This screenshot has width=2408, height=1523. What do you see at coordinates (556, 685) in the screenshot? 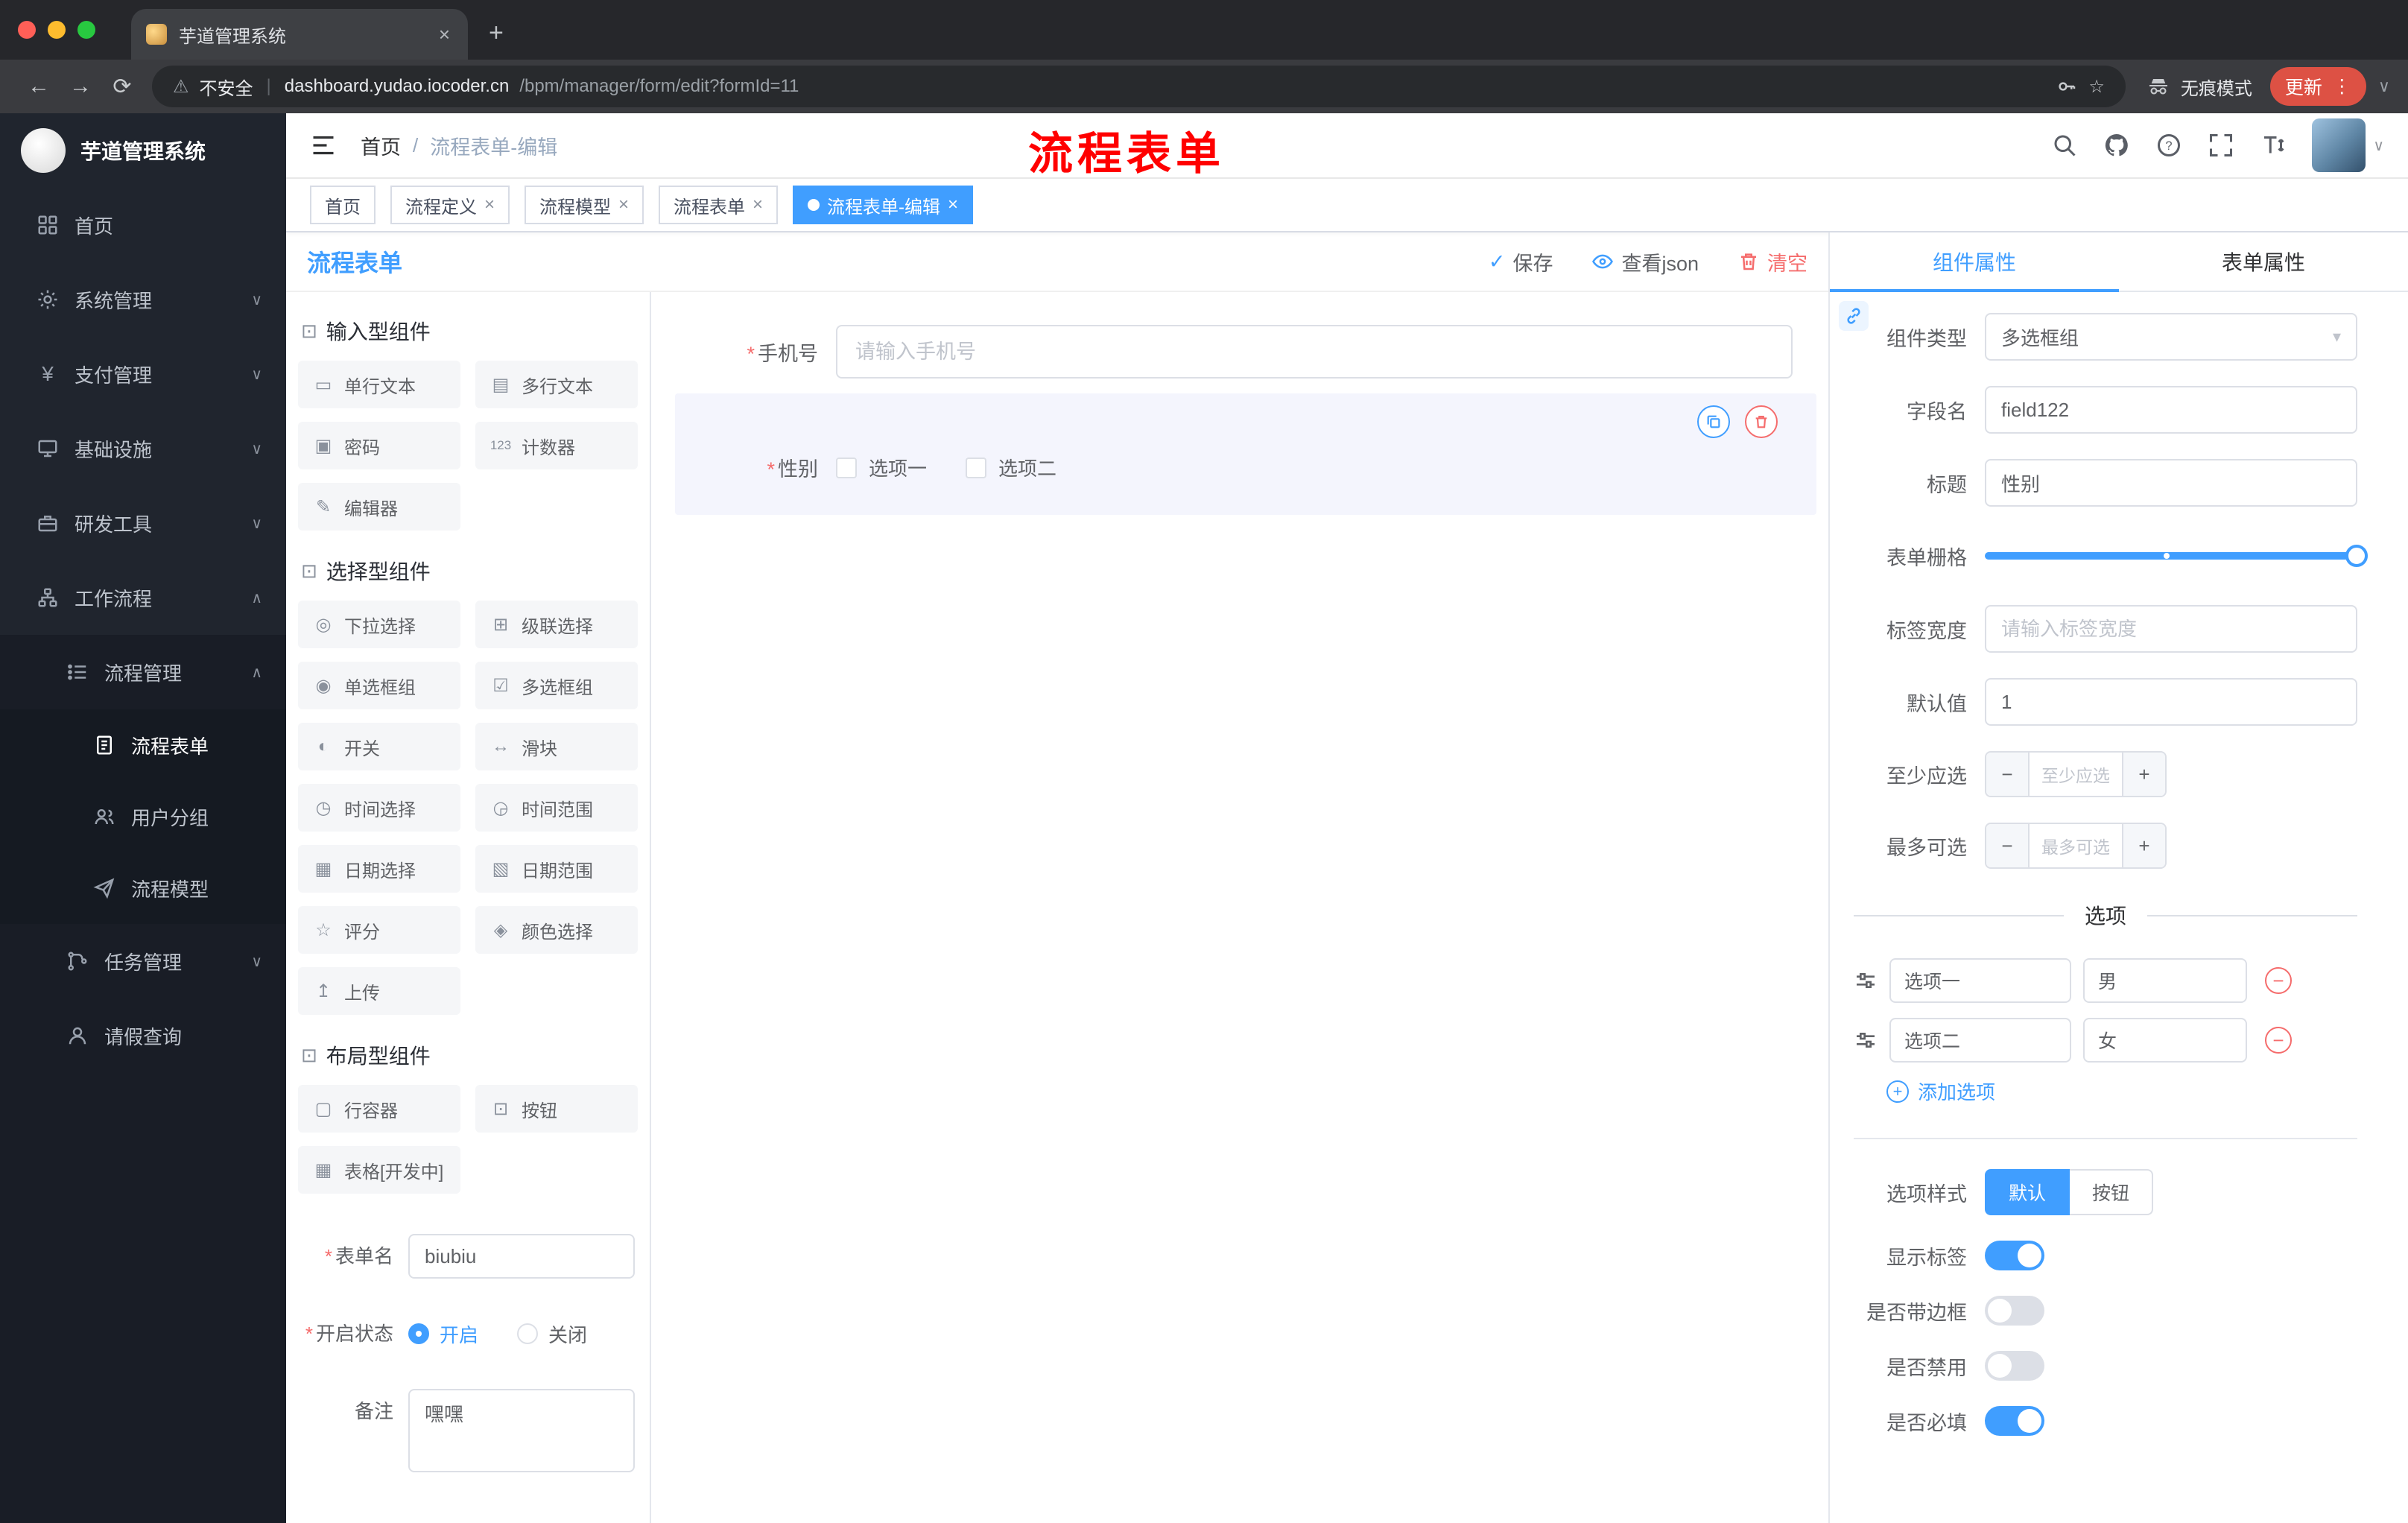
I see `palette-item-checkbox-group: ☑ 多选框组` at bounding box center [556, 685].